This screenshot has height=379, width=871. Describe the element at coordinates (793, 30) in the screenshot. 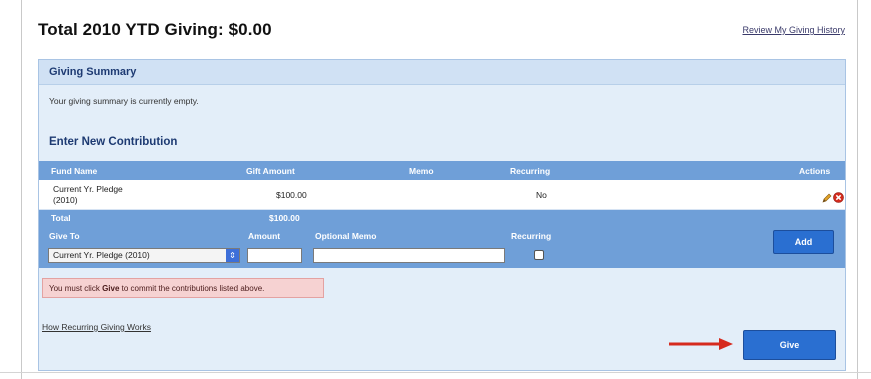

I see `giving-history-link: Review My Giving History` at that location.